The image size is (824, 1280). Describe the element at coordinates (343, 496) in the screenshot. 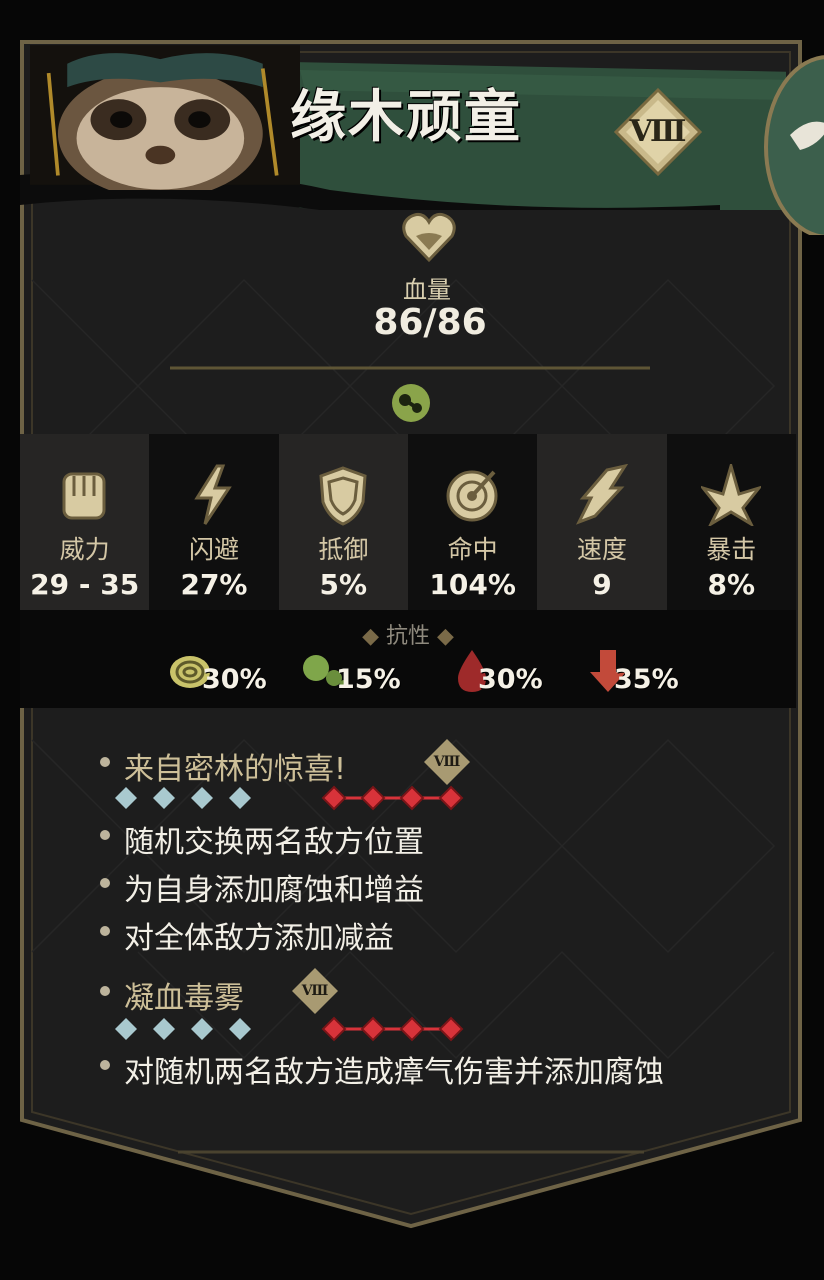

I see `shield-icon` at that location.